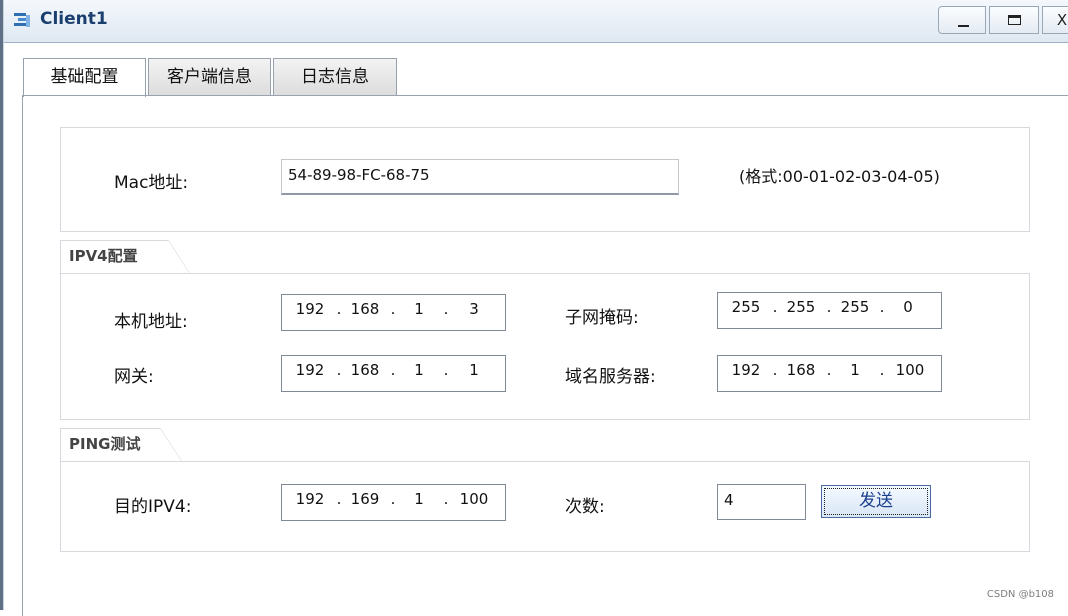 The height and width of the screenshot is (616, 1068). Describe the element at coordinates (876, 501) in the screenshot. I see `send-button: 发送` at that location.